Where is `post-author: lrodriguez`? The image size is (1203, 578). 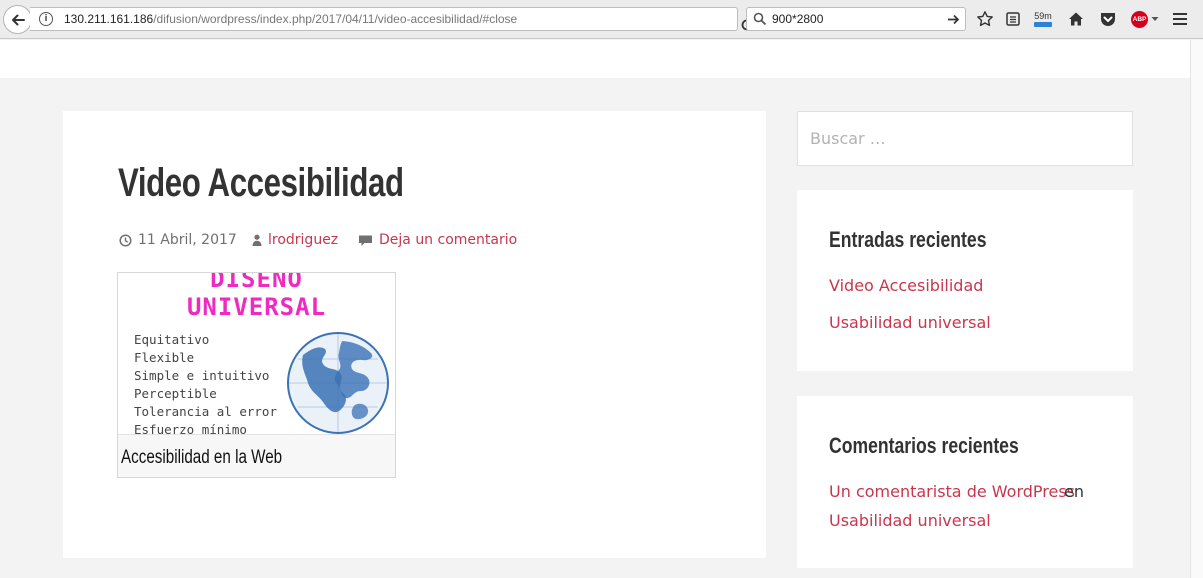 post-author: lrodriguez is located at coordinates (295, 240).